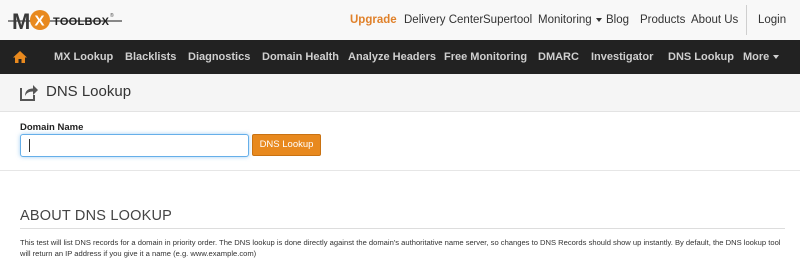 This screenshot has height=276, width=800. I want to click on svg-text: M, so click(21, 21).